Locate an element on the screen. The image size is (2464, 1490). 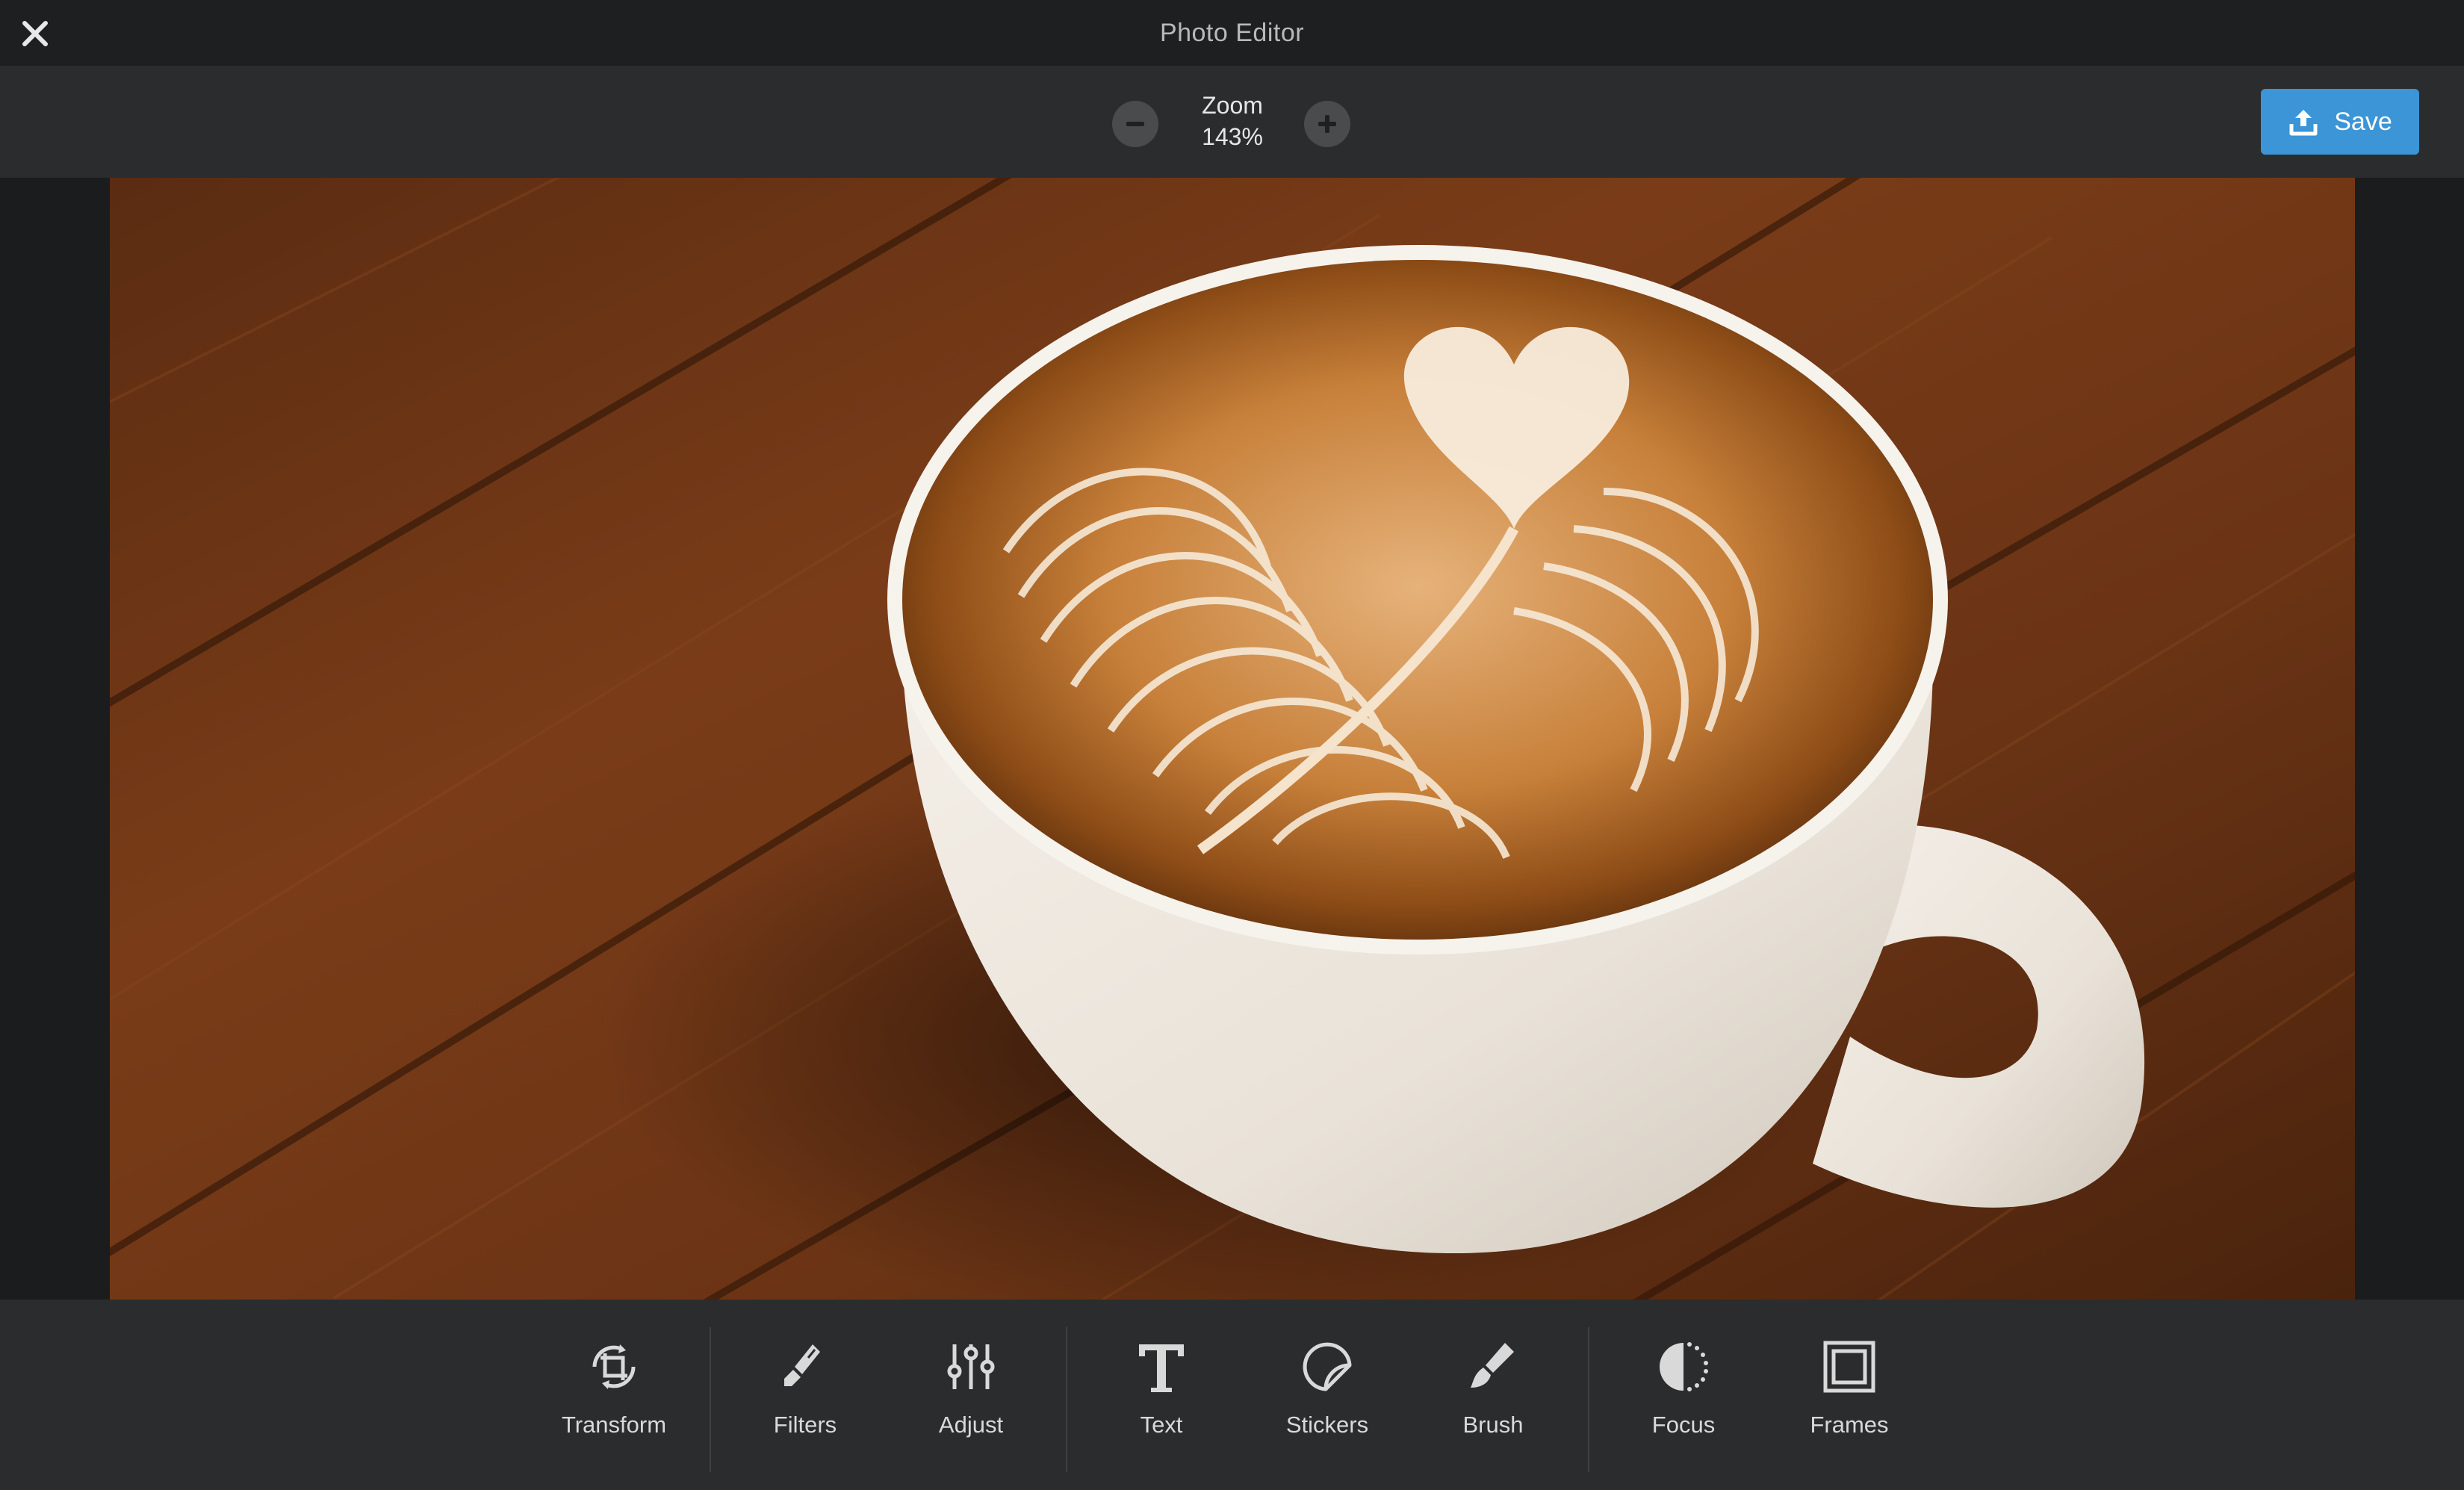
save-label: Save is located at coordinates (2363, 121).